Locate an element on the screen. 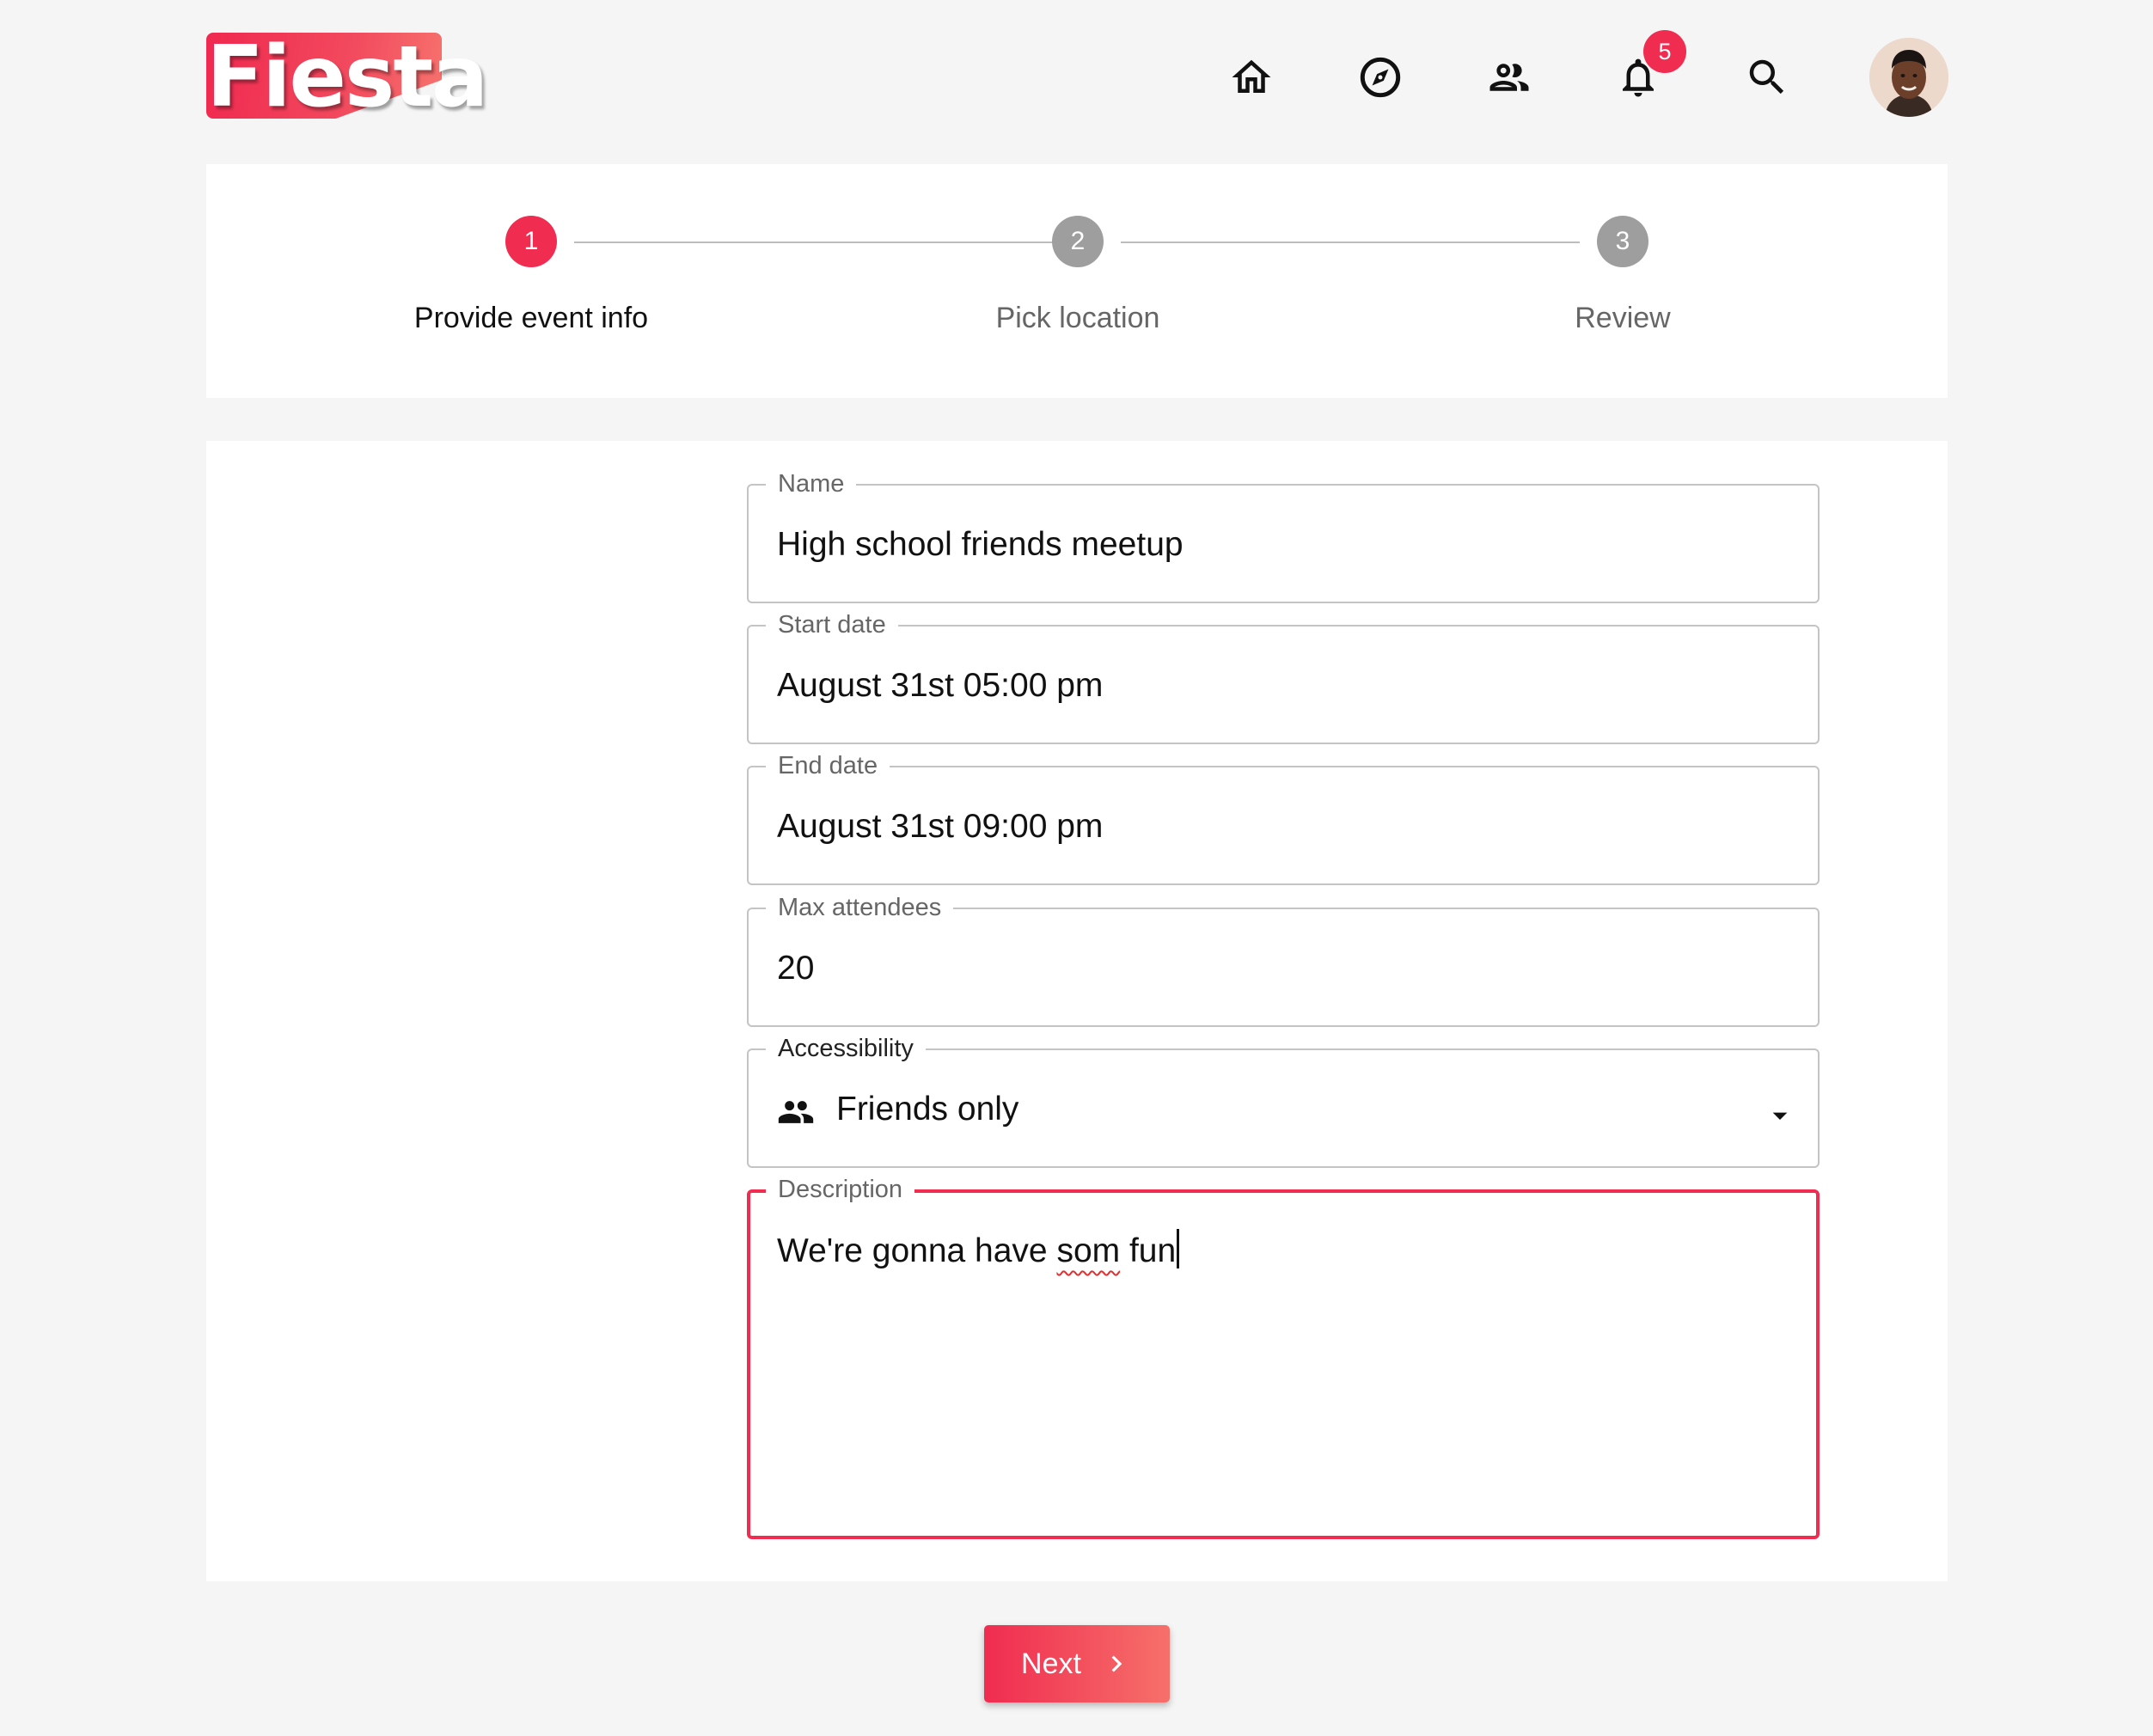  description-text: fun is located at coordinates (1148, 1250).